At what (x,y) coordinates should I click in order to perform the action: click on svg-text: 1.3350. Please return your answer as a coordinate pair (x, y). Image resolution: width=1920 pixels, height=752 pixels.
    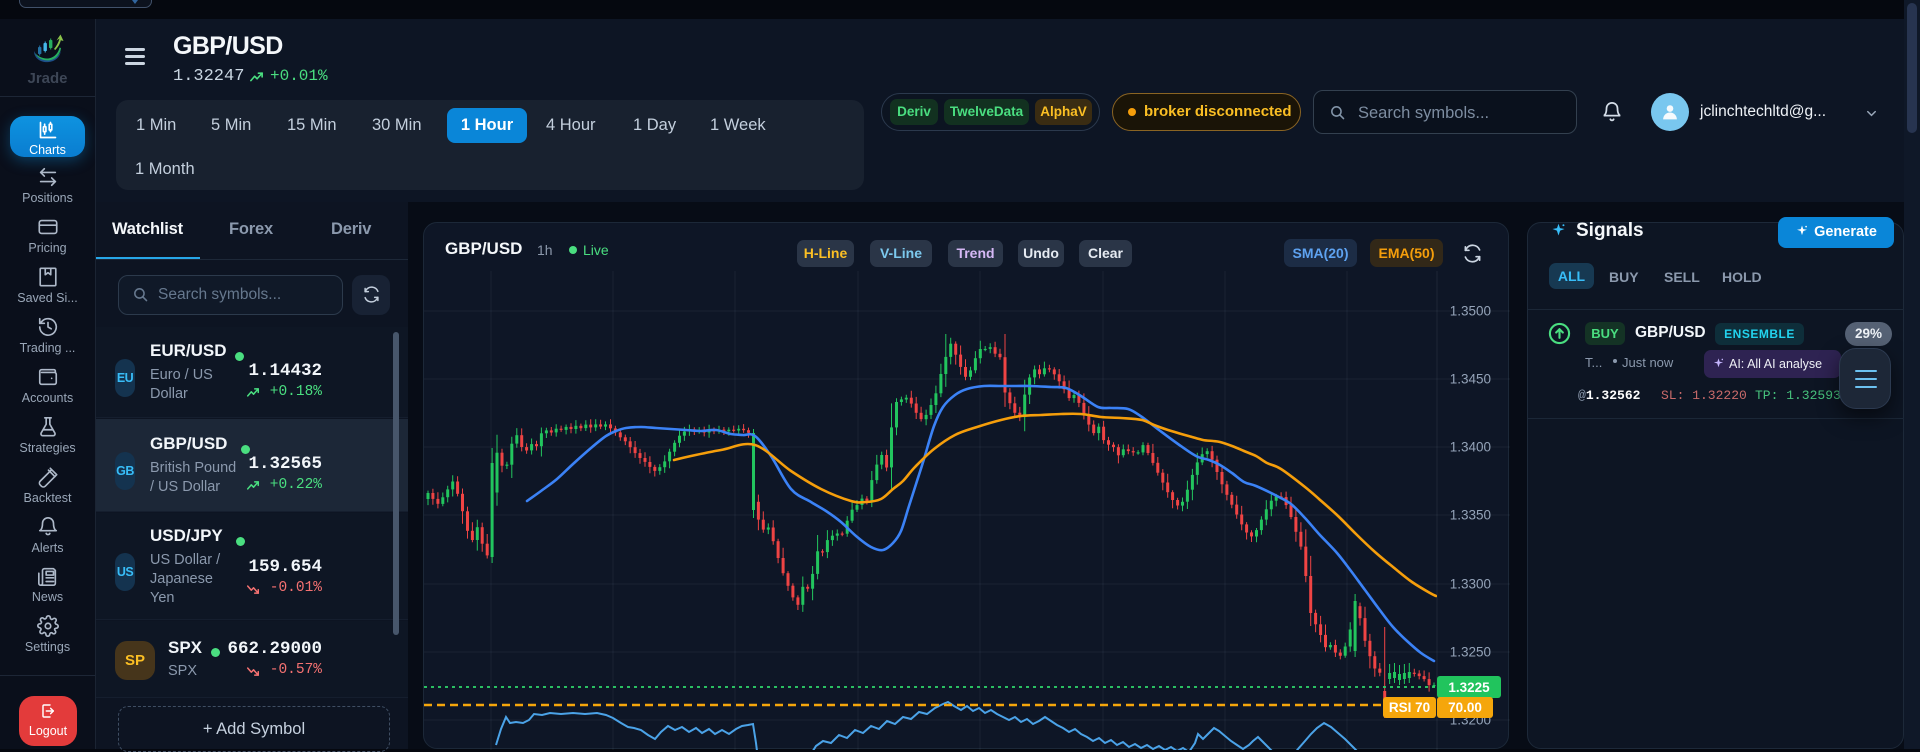
    Looking at the image, I should click on (1470, 515).